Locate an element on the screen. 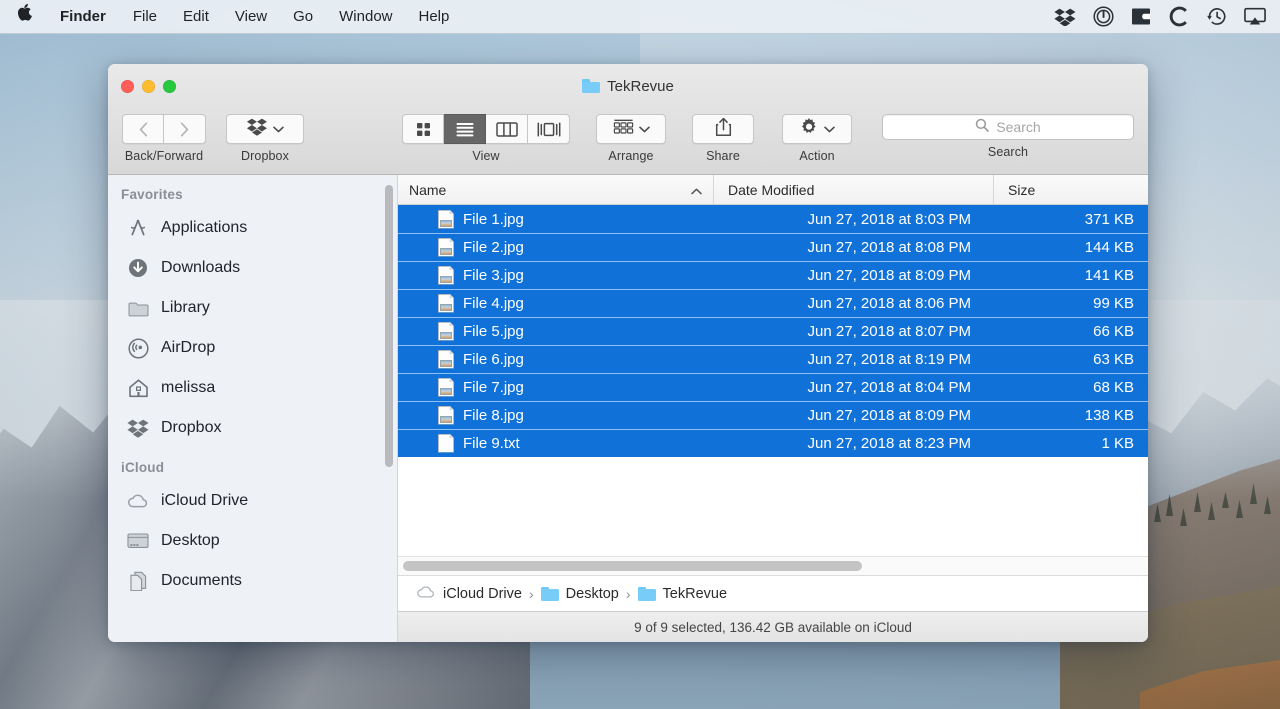 This screenshot has width=1280, height=709. gallery-view-button is located at coordinates (549, 129).